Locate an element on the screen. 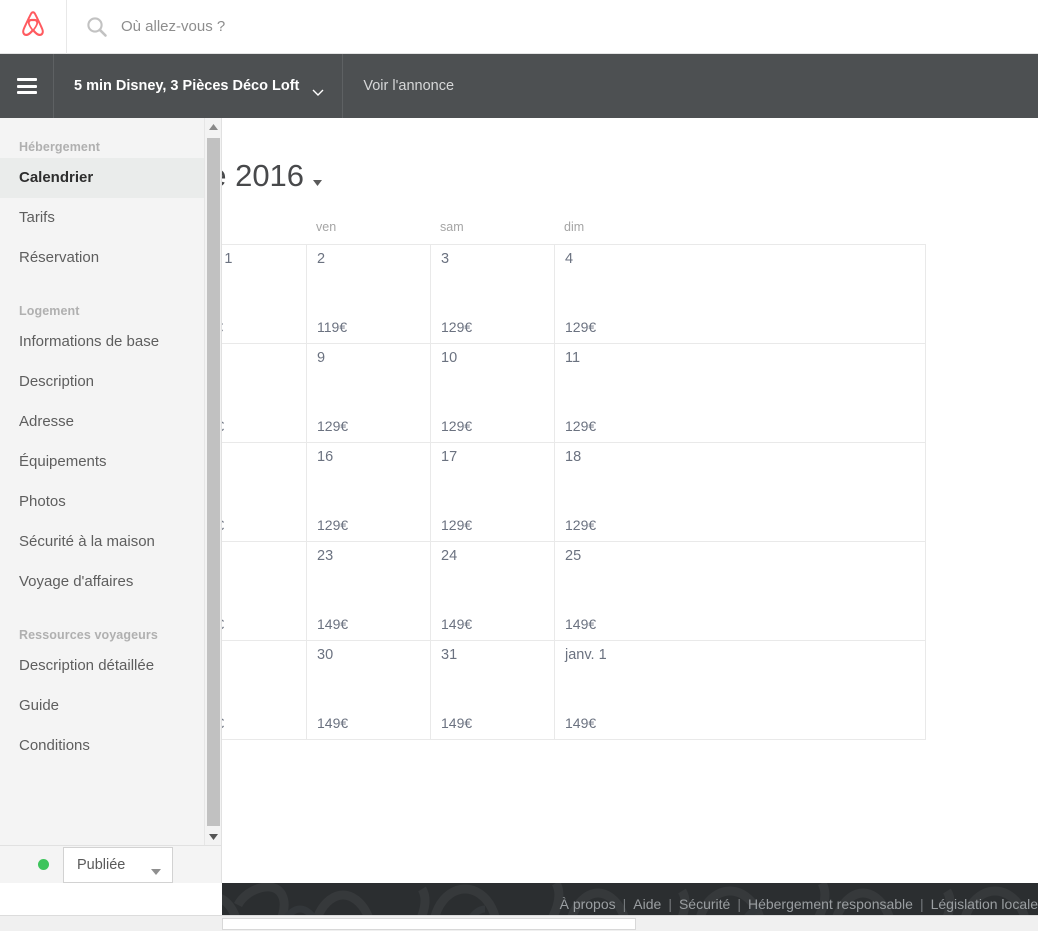 This screenshot has height=931, width=1038. day-number: 16 is located at coordinates (325, 457).